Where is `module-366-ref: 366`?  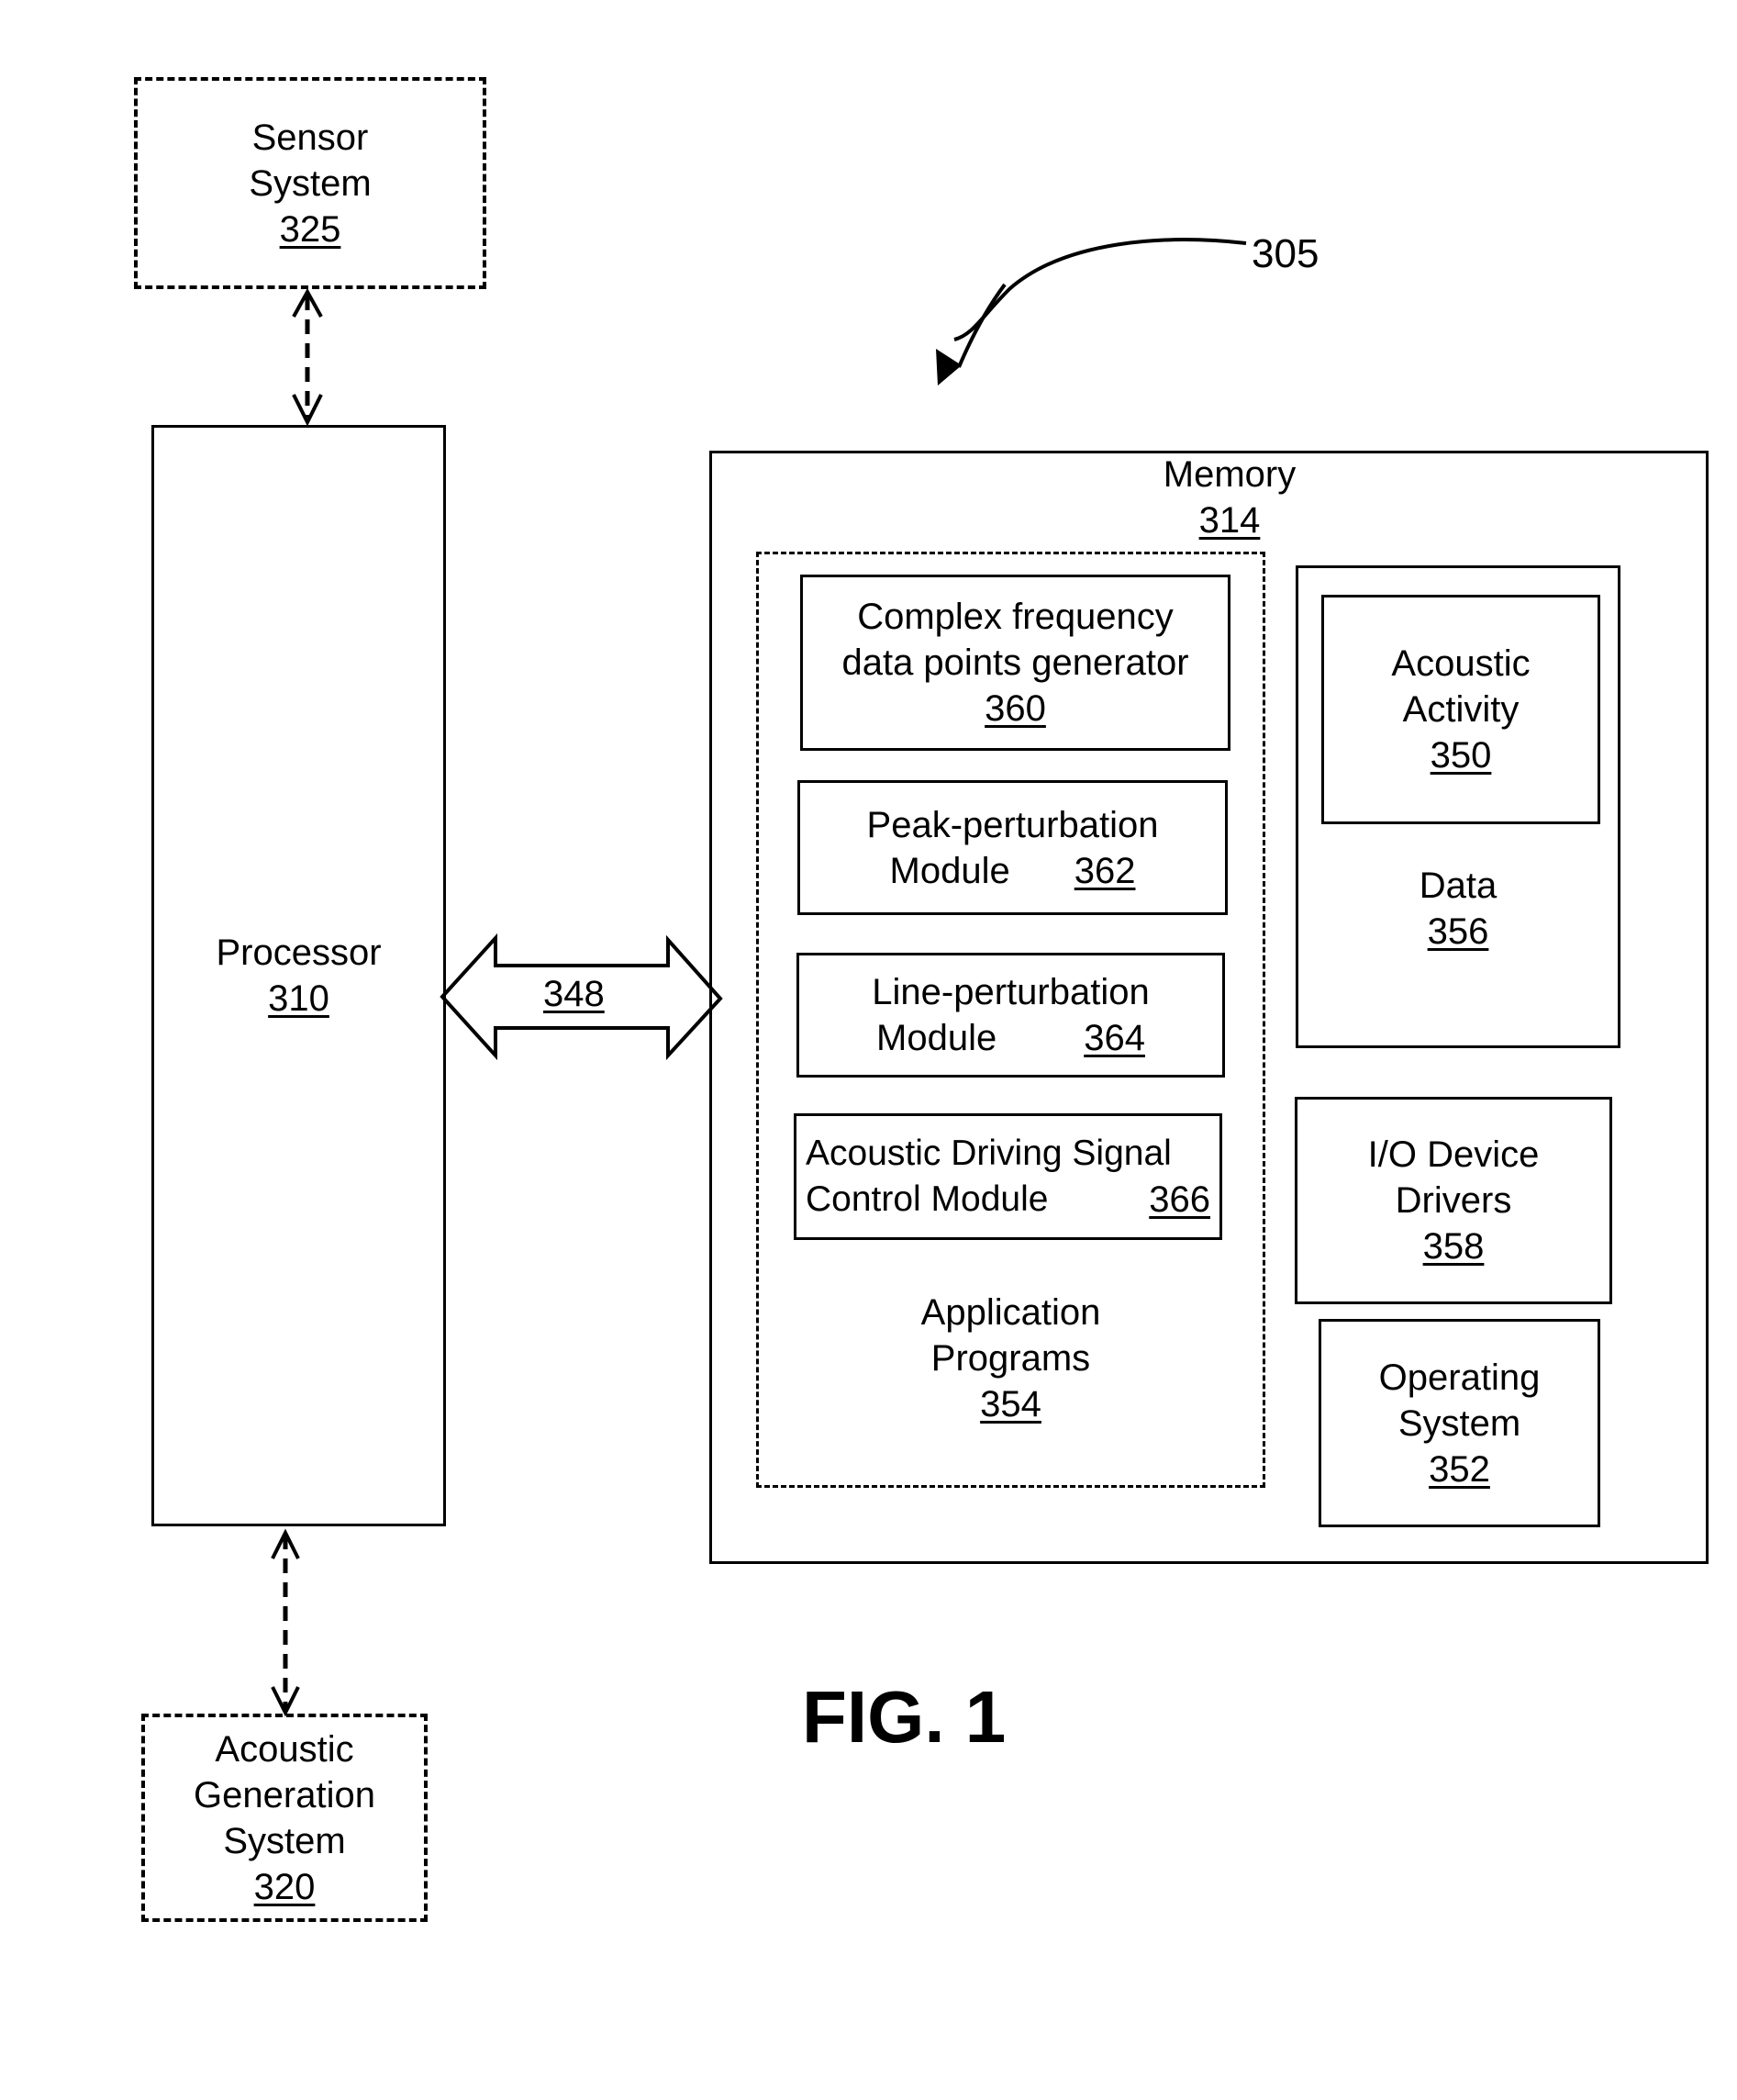 module-366-ref: 366 is located at coordinates (1179, 1199).